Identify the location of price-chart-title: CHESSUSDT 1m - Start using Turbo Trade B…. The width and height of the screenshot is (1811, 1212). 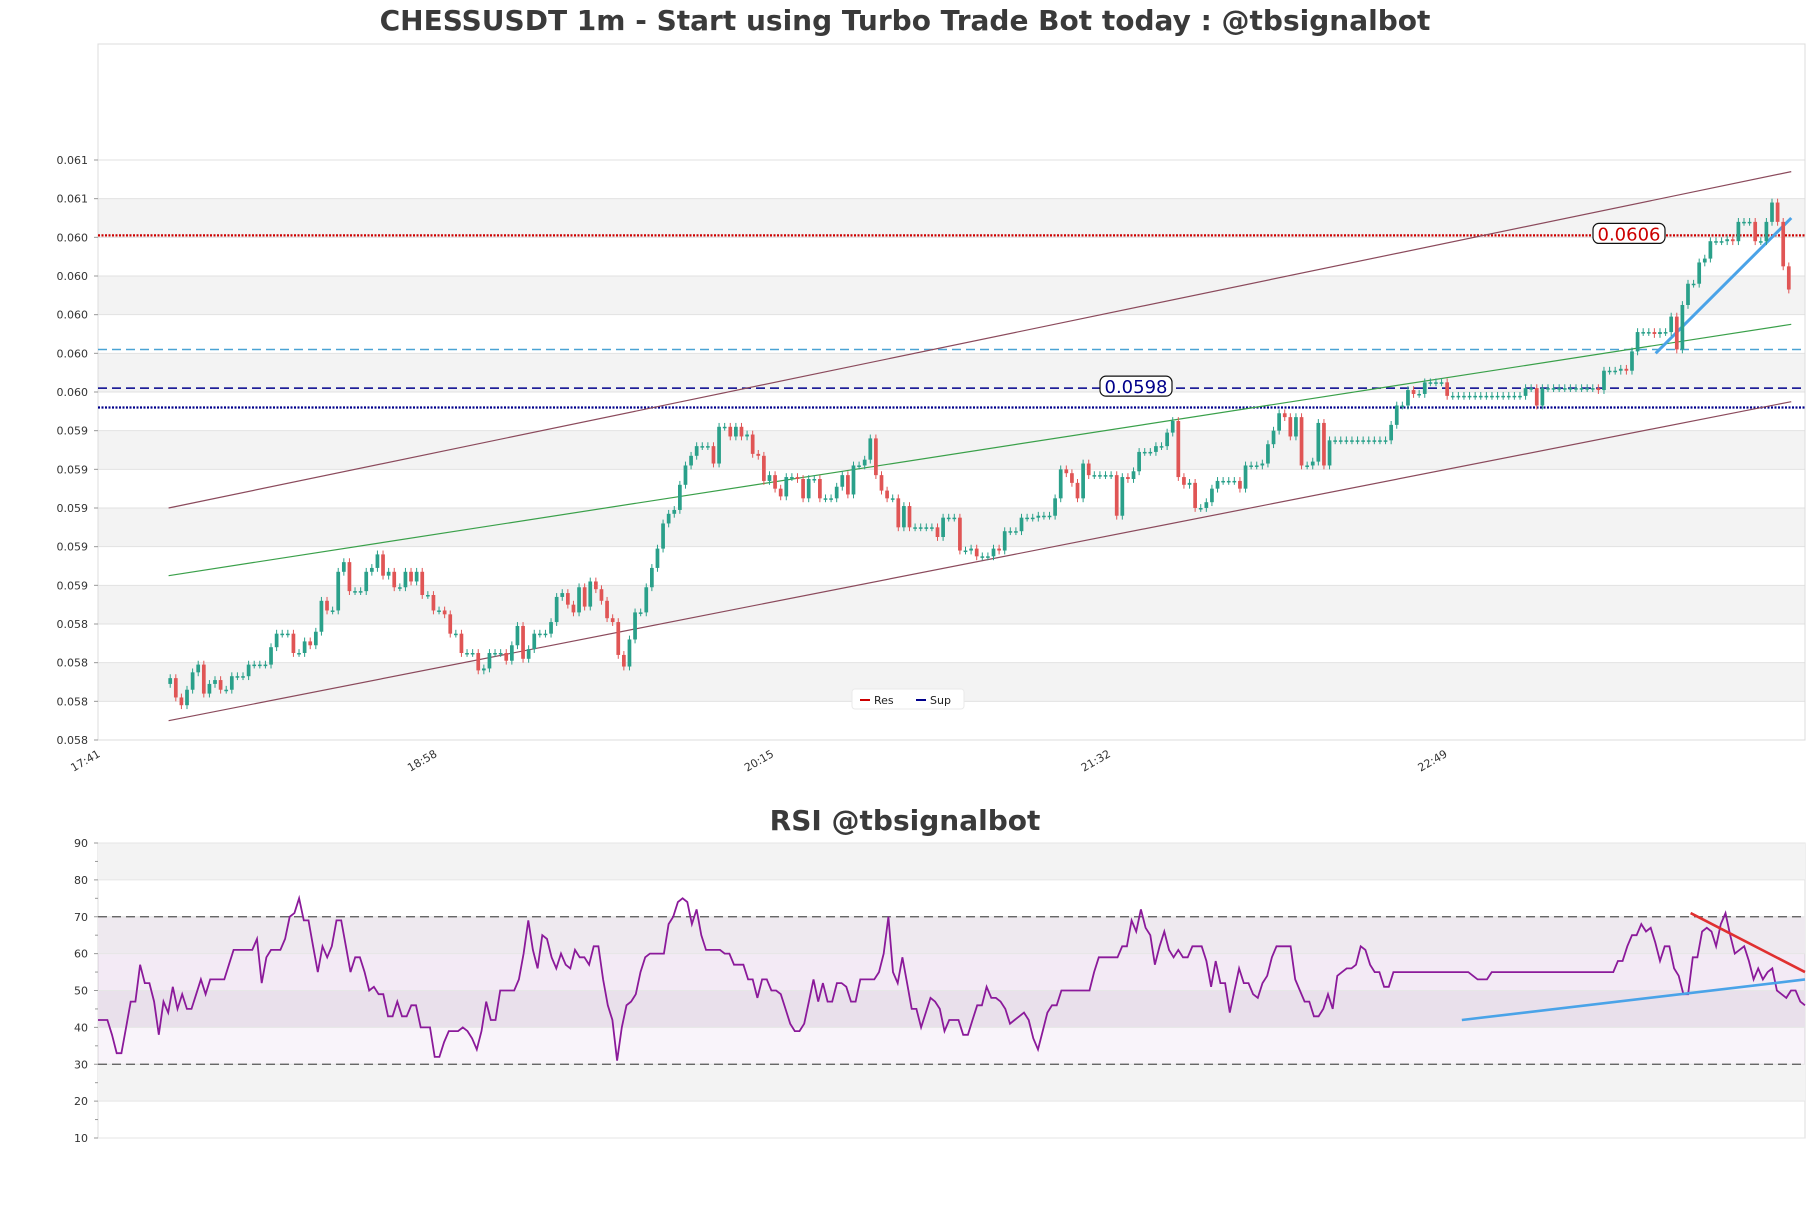
(905, 20).